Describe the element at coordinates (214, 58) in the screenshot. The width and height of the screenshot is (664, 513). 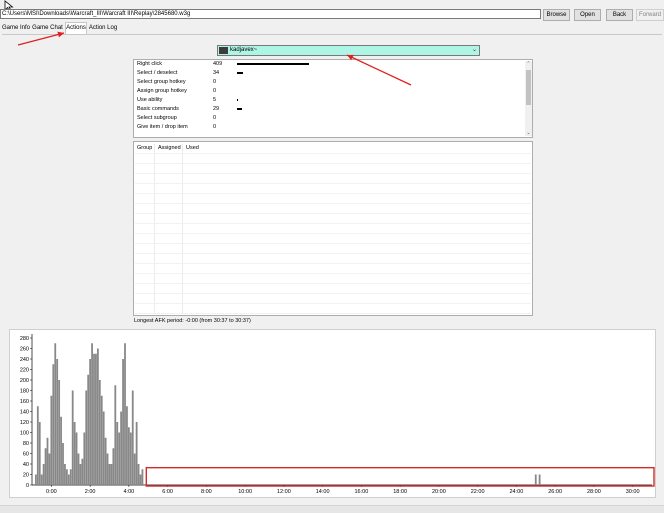
I see `annotation-overlay` at that location.